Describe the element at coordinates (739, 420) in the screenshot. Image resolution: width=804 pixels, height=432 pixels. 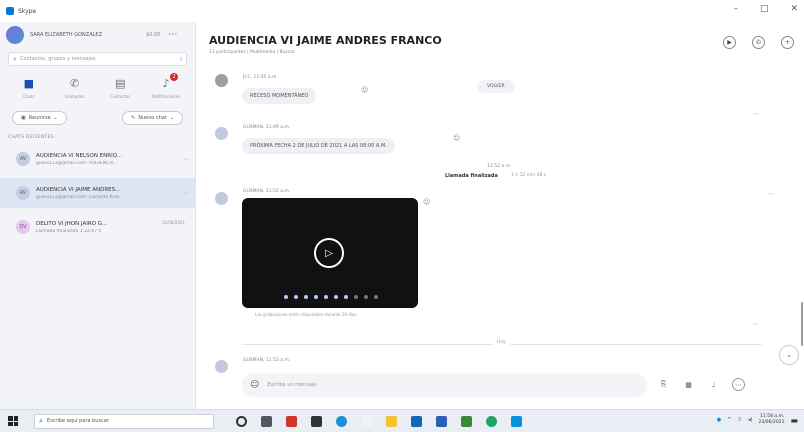
I see `network-icon: ⌔` at that location.